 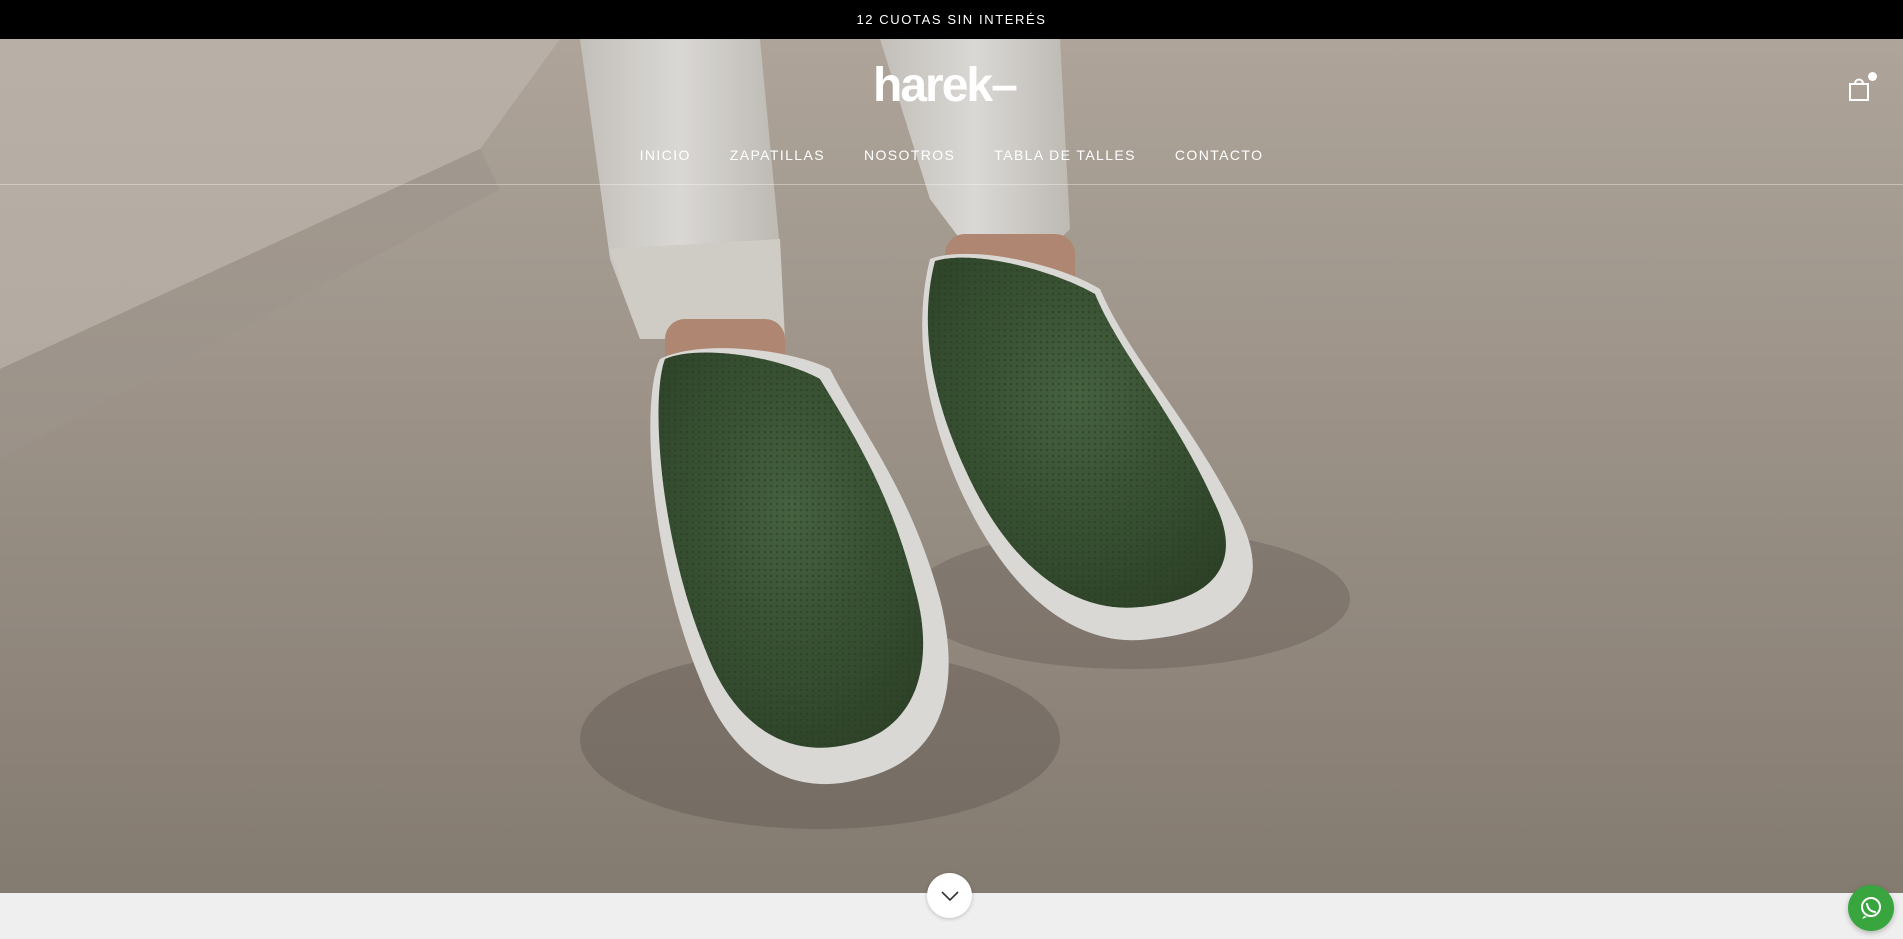 What do you see at coordinates (953, 86) in the screenshot?
I see `brand-logo: harek–` at bounding box center [953, 86].